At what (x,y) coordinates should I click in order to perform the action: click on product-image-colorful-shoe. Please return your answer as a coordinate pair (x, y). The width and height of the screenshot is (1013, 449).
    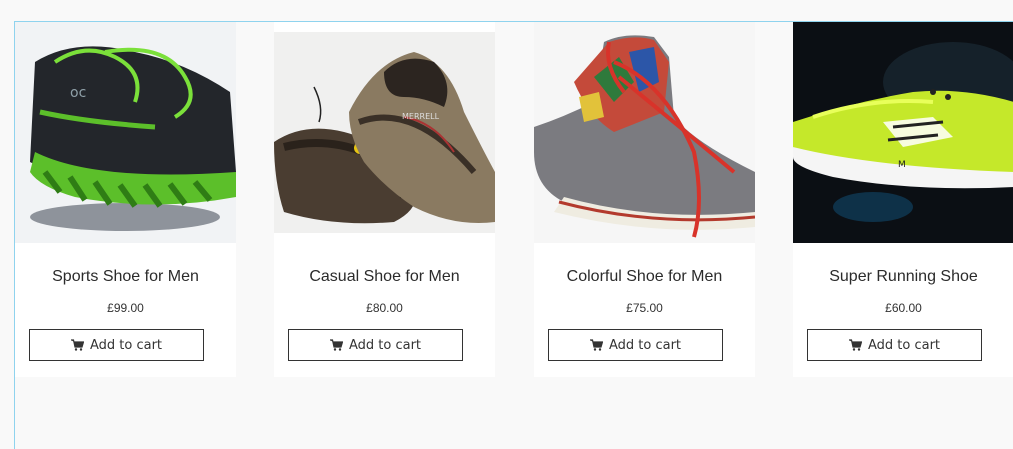
    Looking at the image, I should click on (644, 132).